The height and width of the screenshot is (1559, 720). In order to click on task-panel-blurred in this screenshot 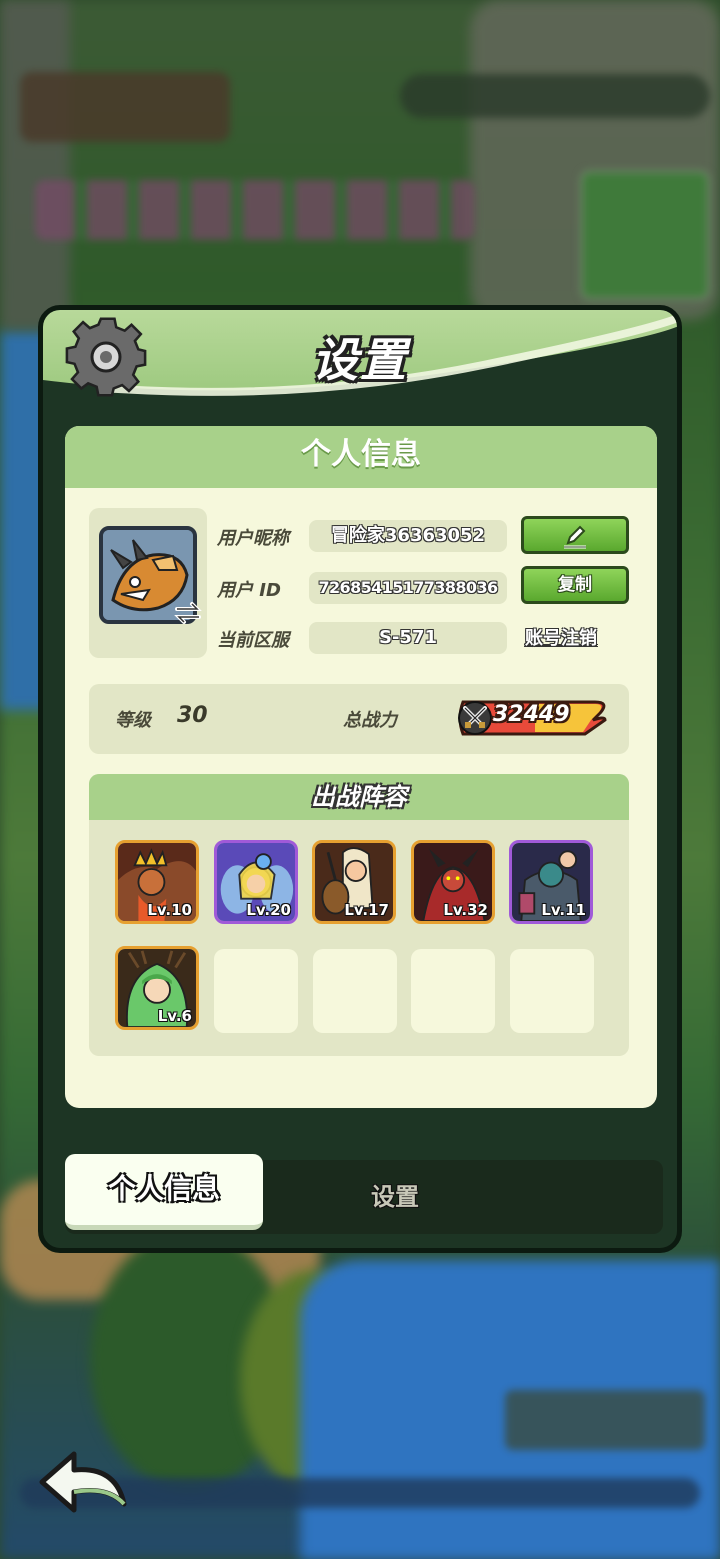, I will do `click(605, 1420)`.